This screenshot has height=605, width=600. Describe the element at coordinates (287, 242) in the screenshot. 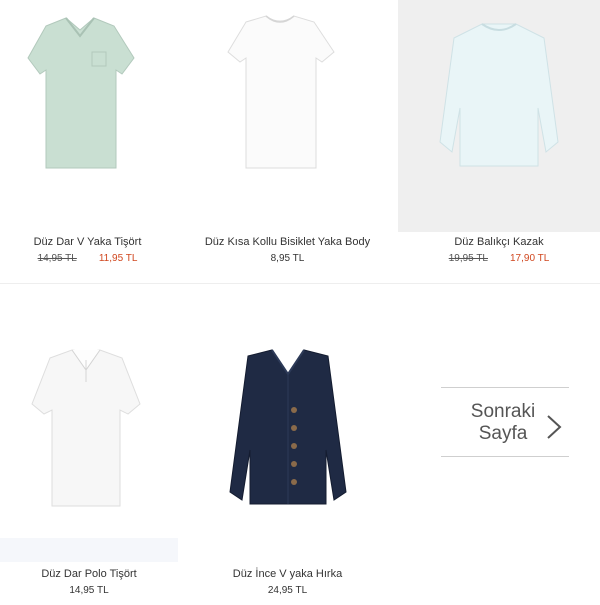

I see `product-name: Düz Kısa Kollu Bisiklet Yaka Body` at that location.